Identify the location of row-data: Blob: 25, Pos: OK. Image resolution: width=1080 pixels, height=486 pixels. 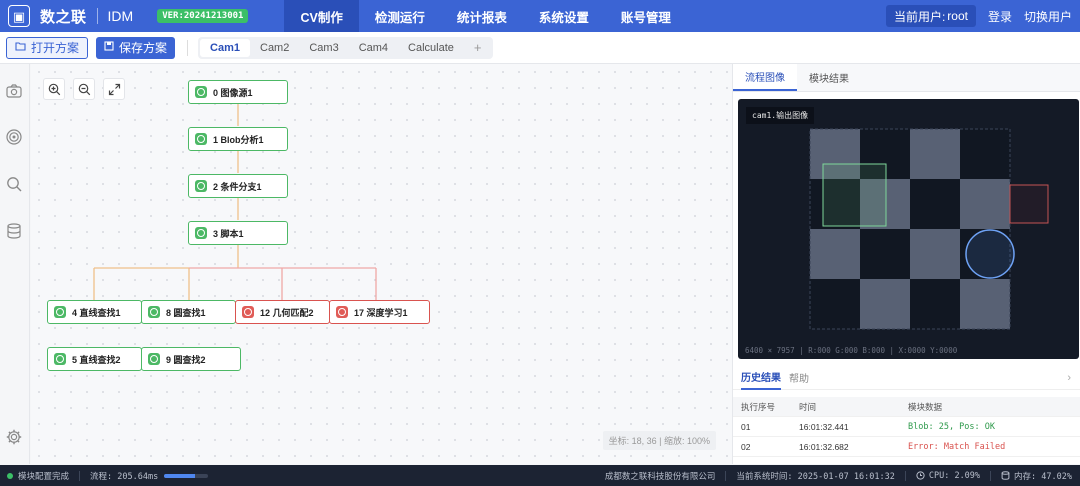
(951, 426).